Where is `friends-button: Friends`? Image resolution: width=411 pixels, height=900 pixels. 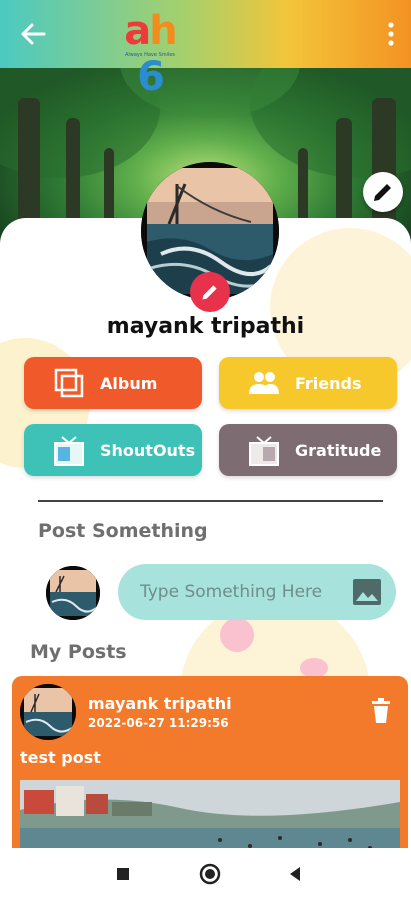
friends-button: Friends is located at coordinates (308, 383).